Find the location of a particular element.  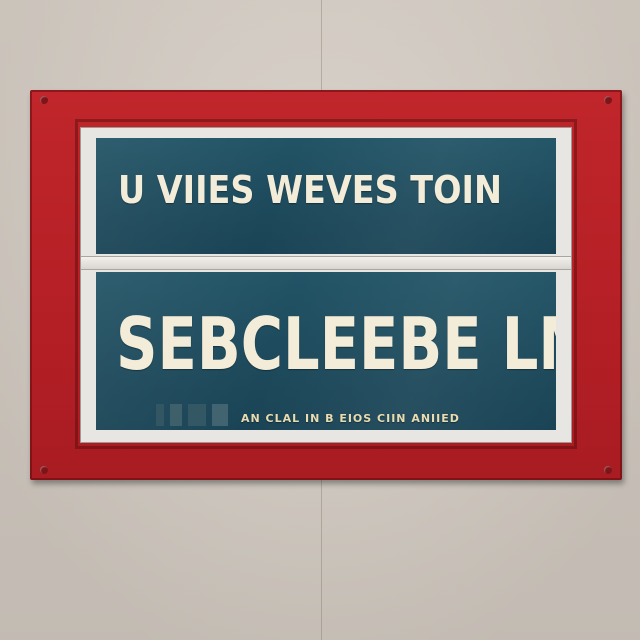

sign-main-line: SEBCLEEBE LM is located at coordinates (336, 344).